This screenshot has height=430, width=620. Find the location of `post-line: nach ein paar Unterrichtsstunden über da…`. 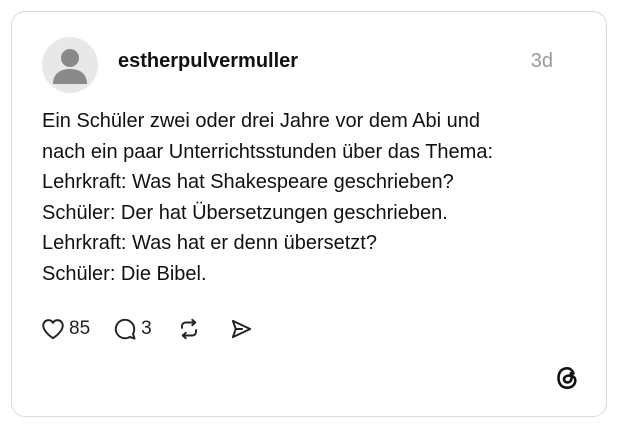

post-line: nach ein paar Unterrichtsstunden über da… is located at coordinates (268, 151).